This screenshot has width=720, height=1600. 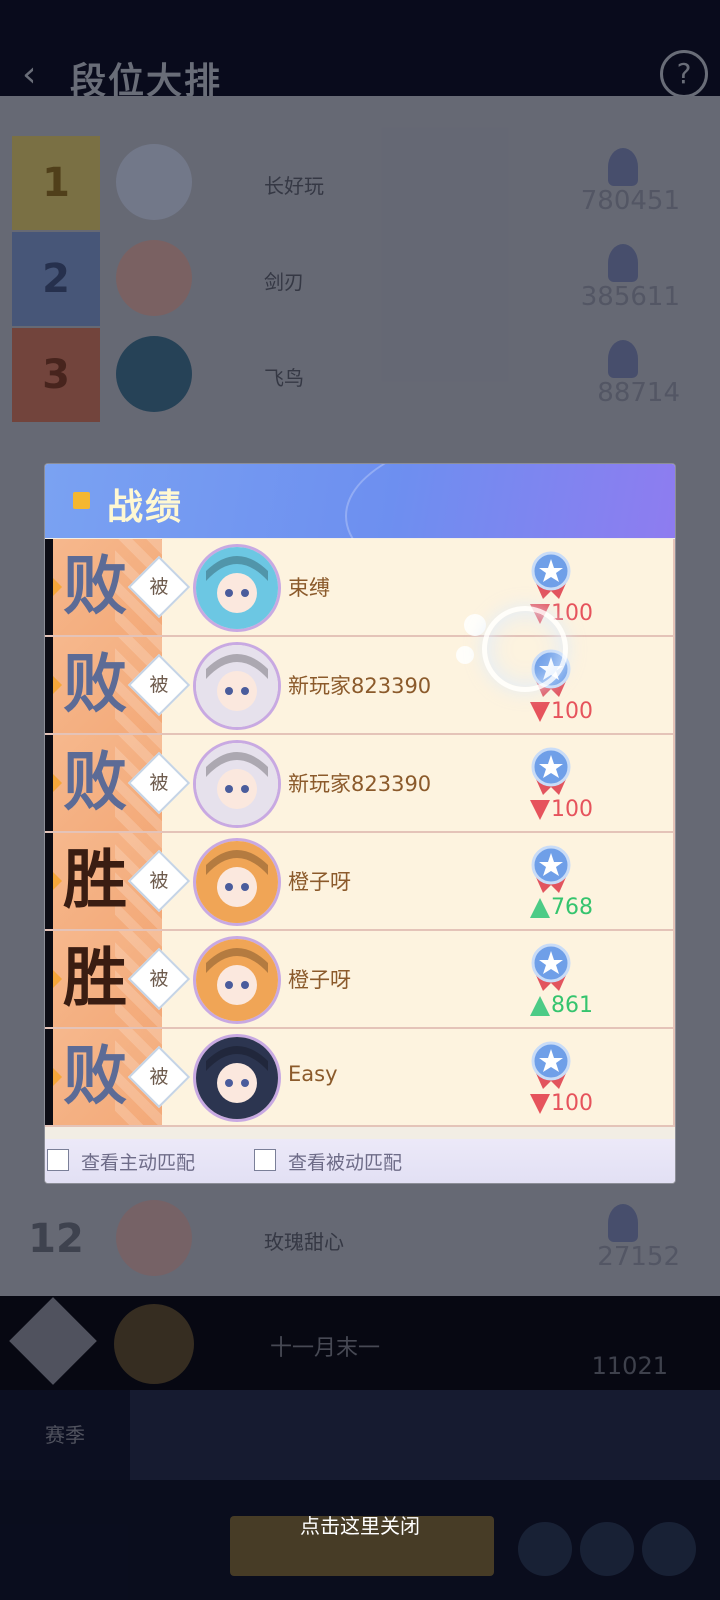 I want to click on score-change: 861, so click(x=561, y=1005).